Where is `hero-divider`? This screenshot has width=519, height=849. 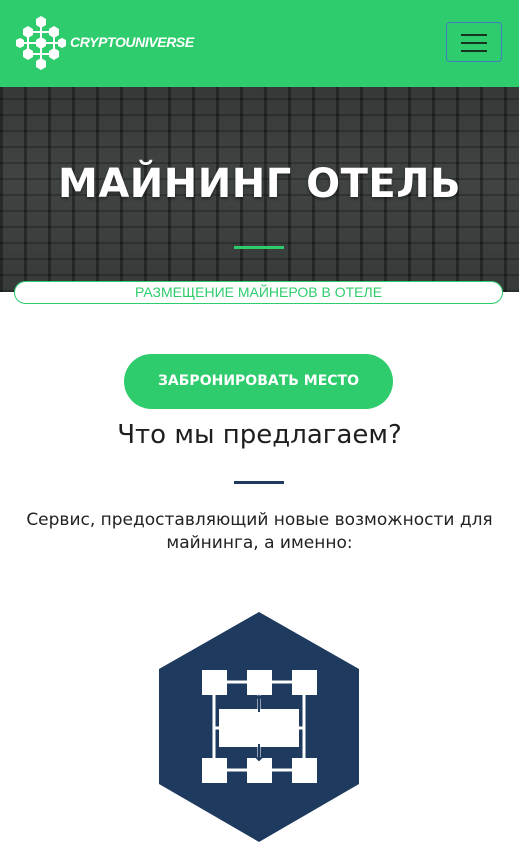 hero-divider is located at coordinates (259, 247).